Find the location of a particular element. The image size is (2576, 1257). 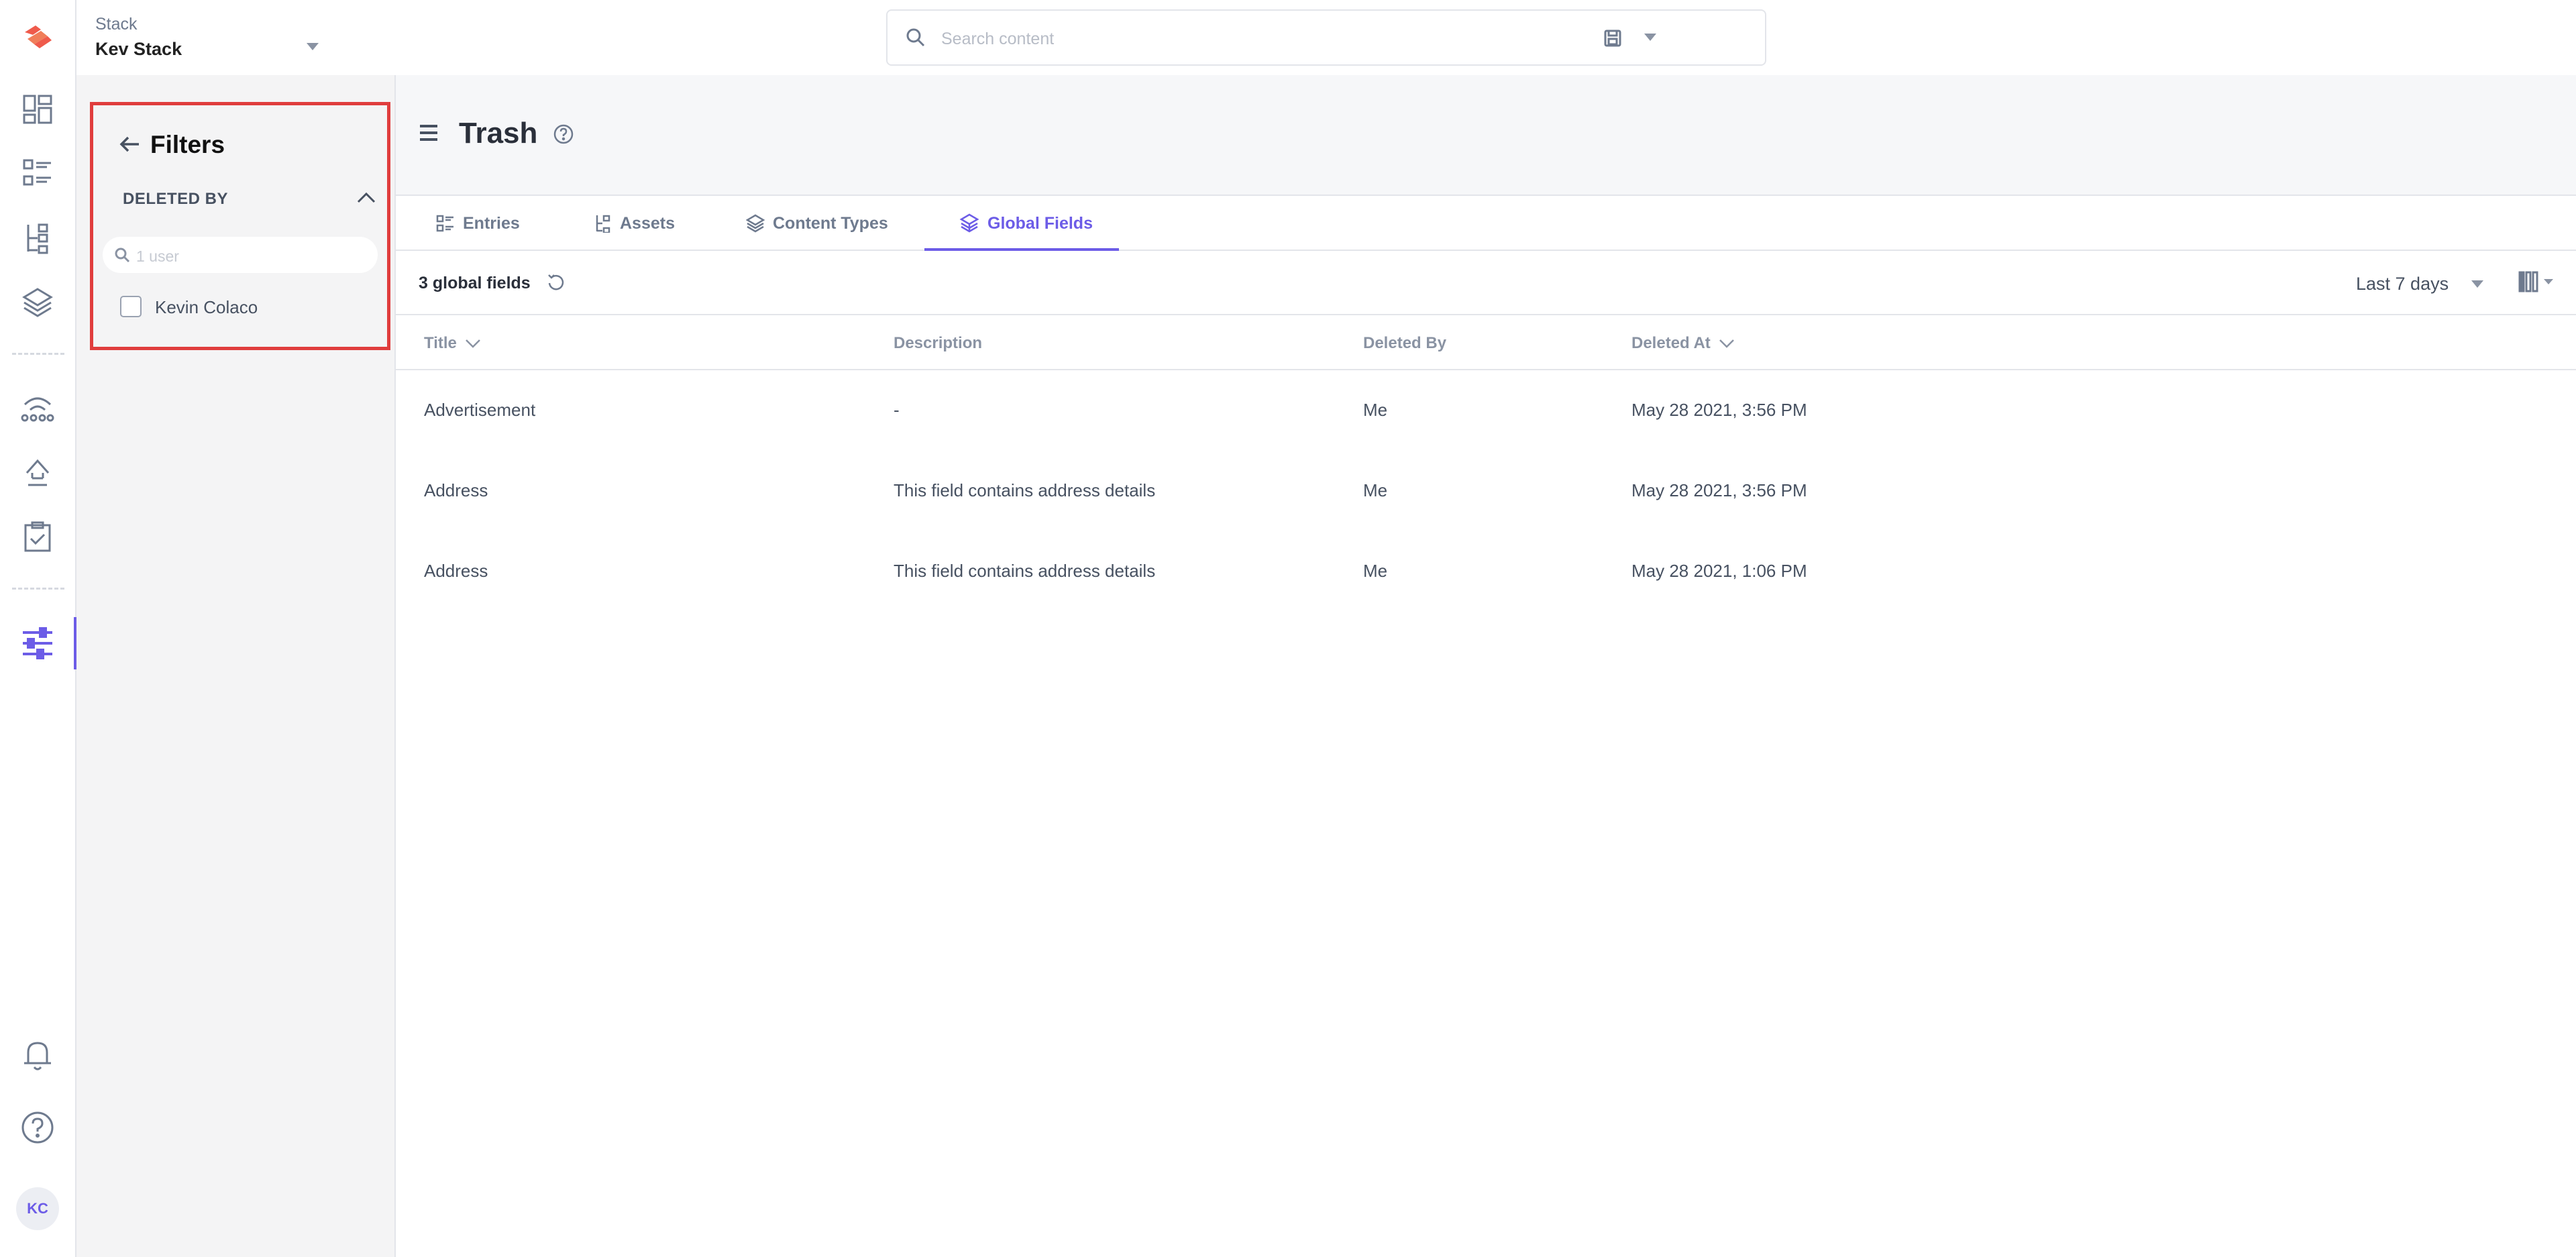

content-models-icon is located at coordinates (37, 238).